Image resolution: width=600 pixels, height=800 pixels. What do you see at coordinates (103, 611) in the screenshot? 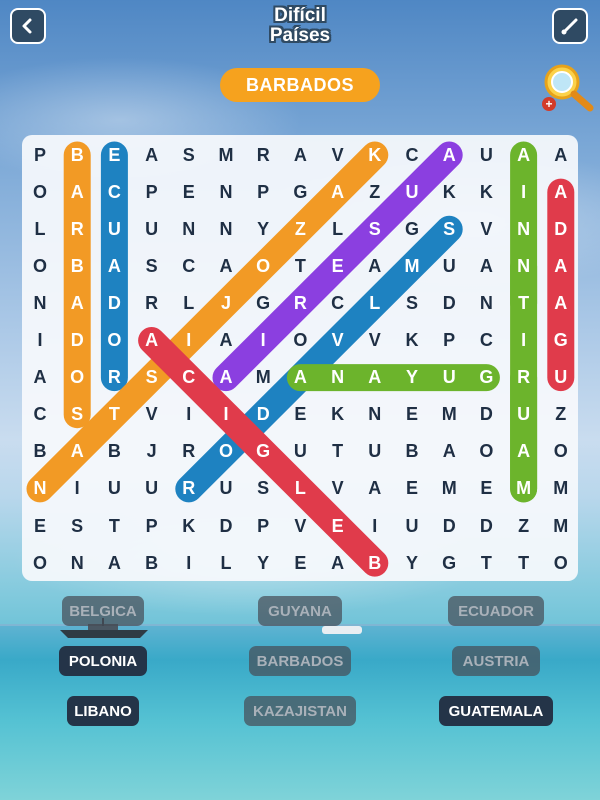
I see `word-list-item: BELGICA` at bounding box center [103, 611].